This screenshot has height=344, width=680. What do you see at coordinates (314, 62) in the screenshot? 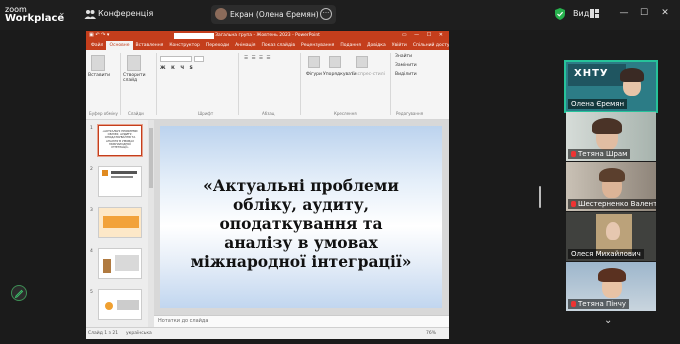
I see `shapes-icon` at bounding box center [314, 62].